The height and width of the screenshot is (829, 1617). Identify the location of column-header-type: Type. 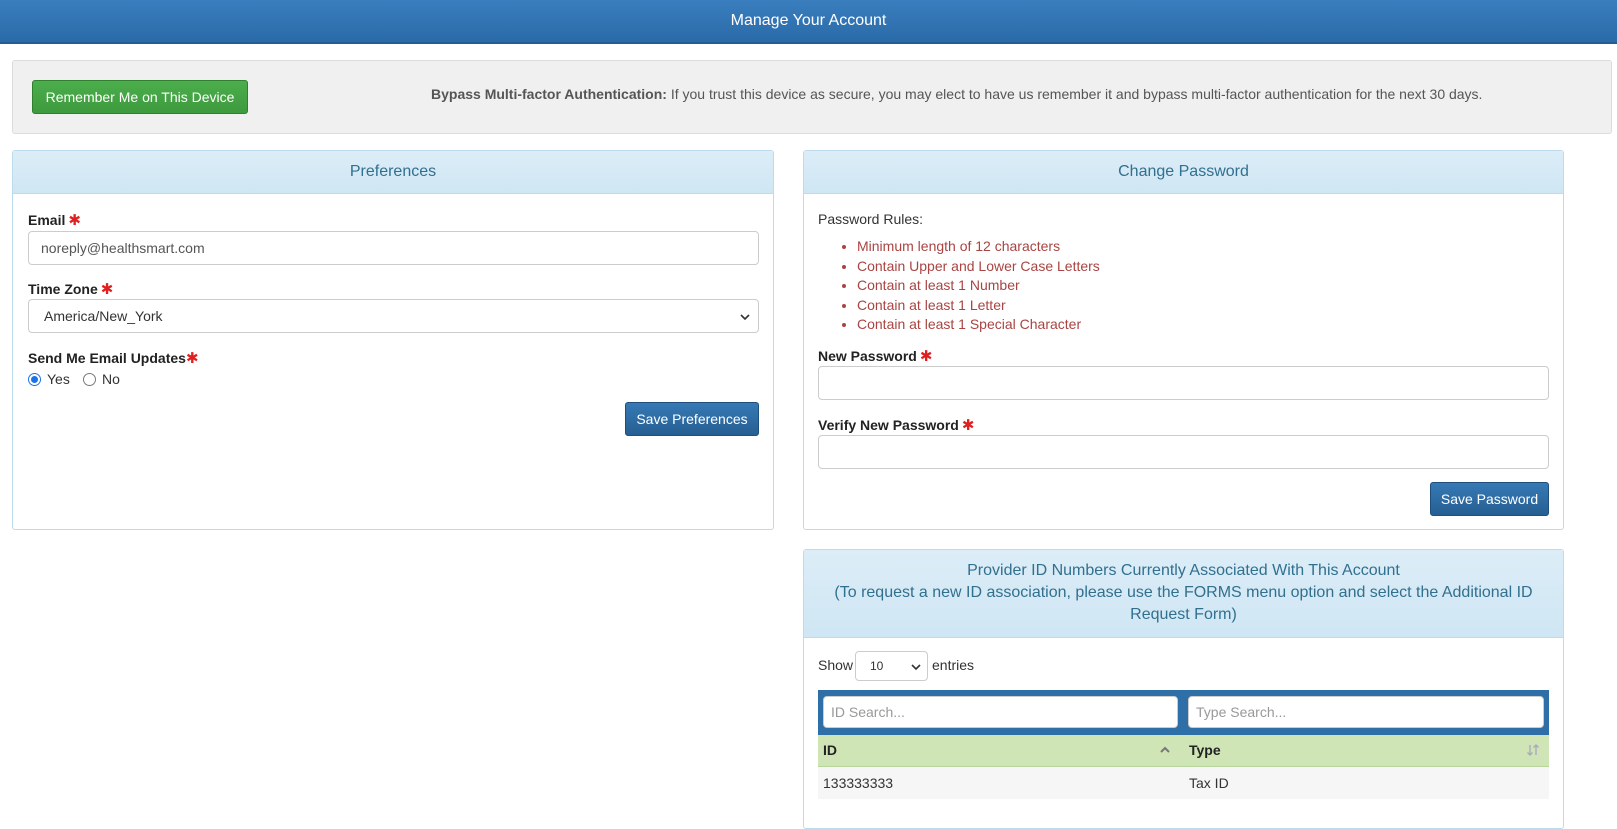
(1205, 750).